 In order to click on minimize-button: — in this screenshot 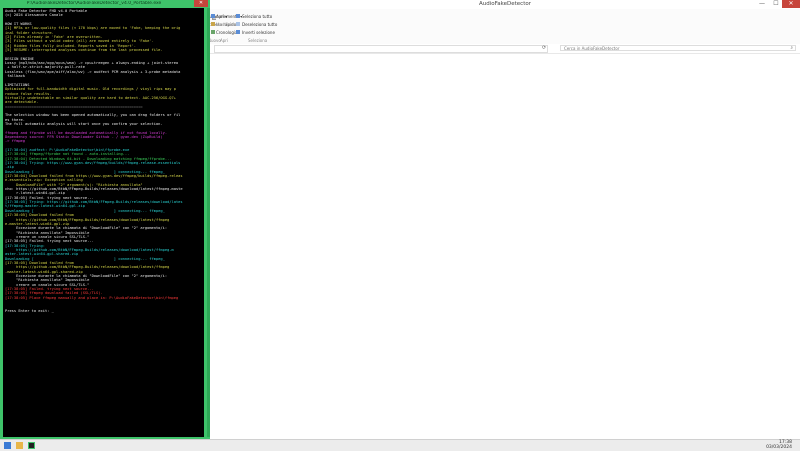, I will do `click(762, 4)`.